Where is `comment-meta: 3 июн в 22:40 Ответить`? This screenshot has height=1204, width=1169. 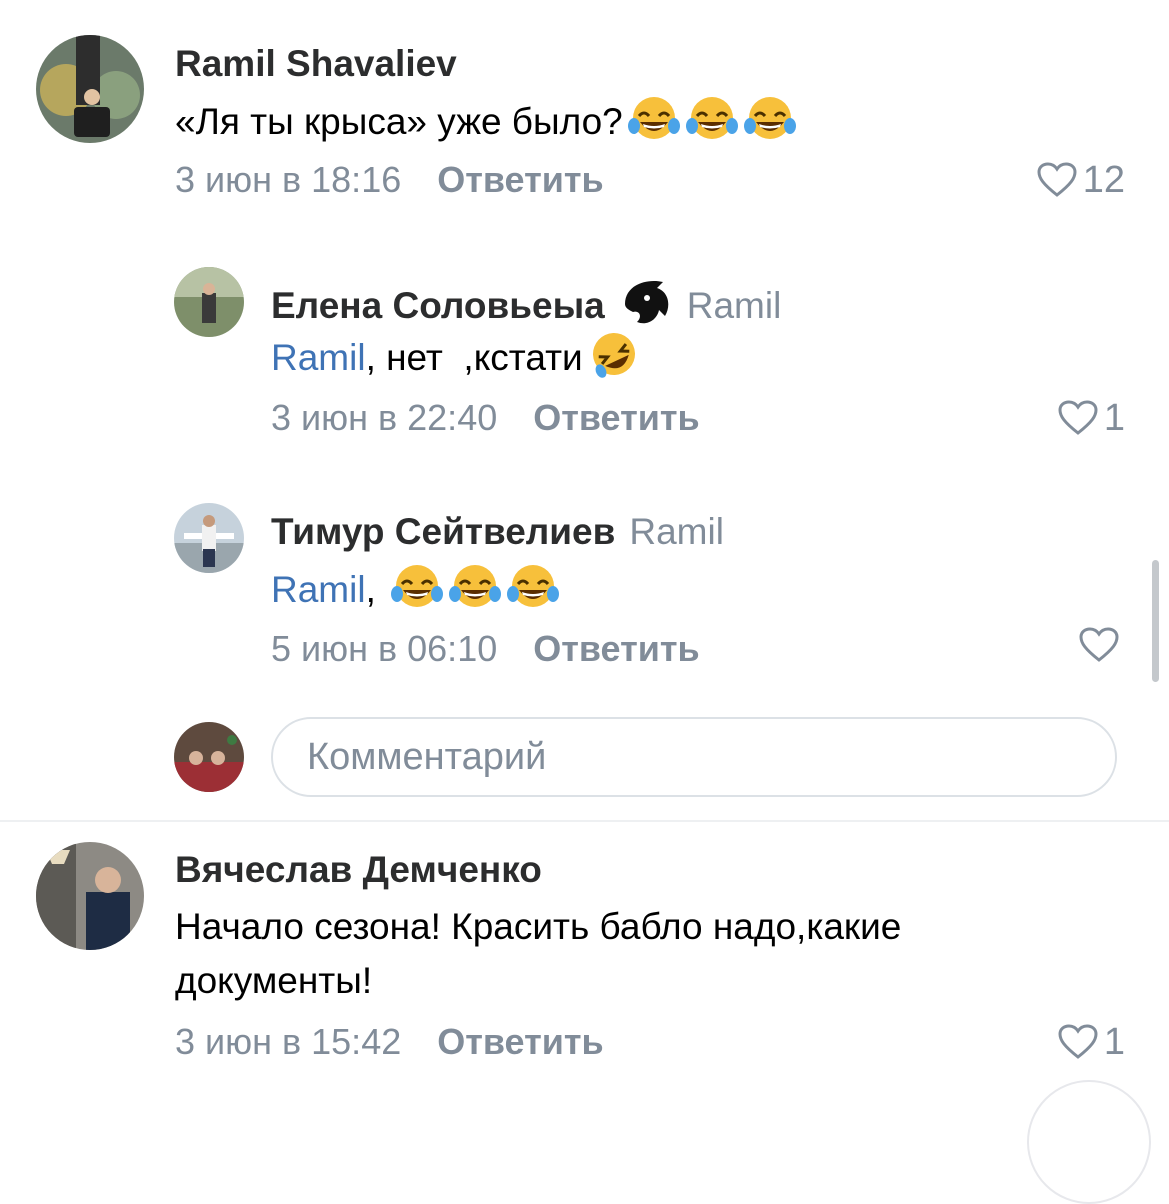 comment-meta: 3 июн в 22:40 Ответить is located at coordinates (485, 418).